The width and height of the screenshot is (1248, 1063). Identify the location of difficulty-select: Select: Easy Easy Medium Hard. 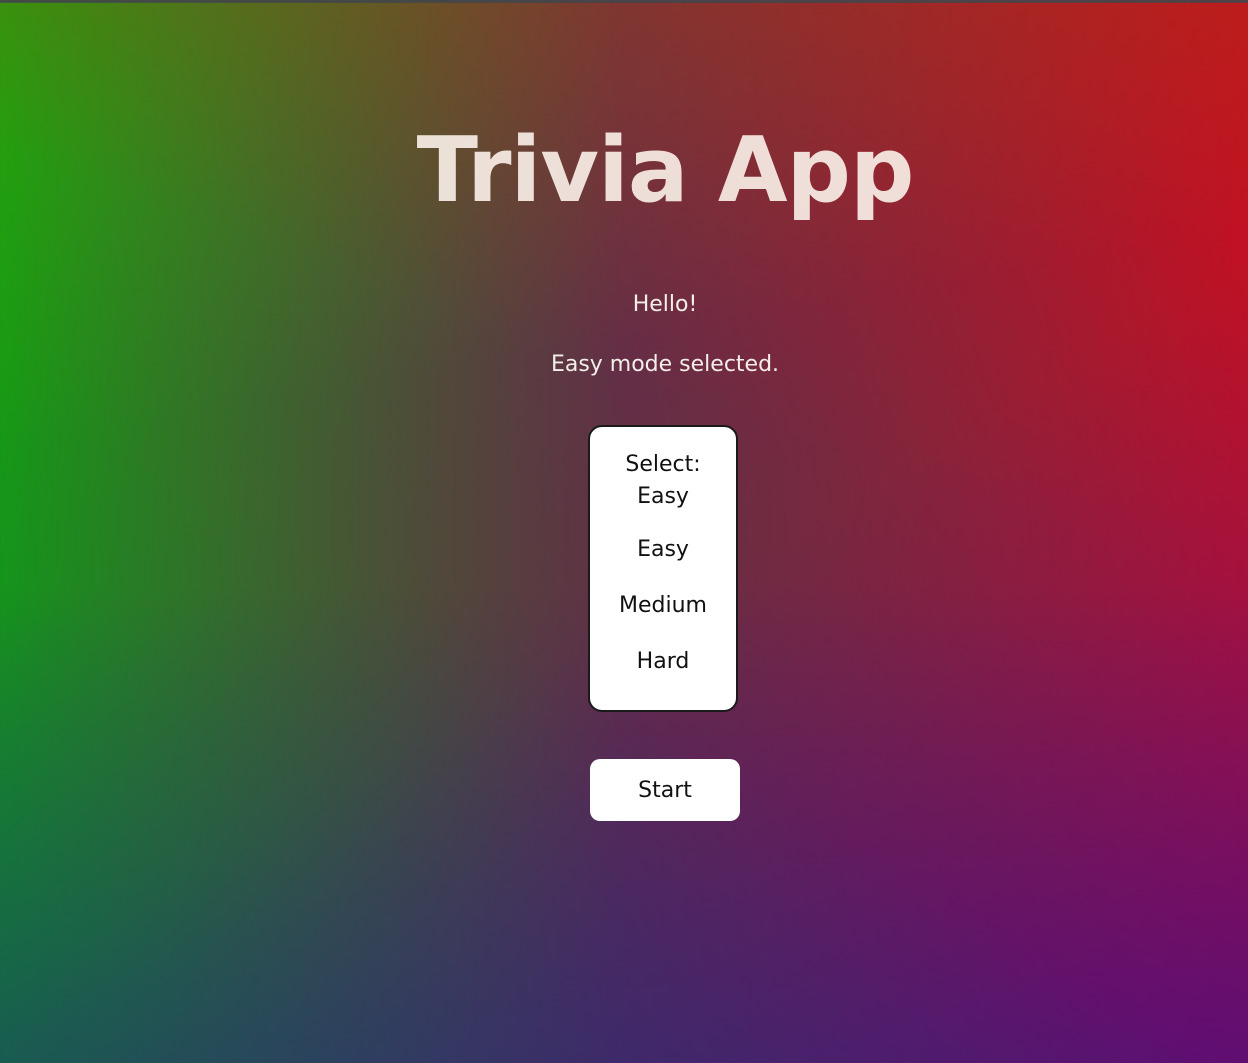
(663, 568).